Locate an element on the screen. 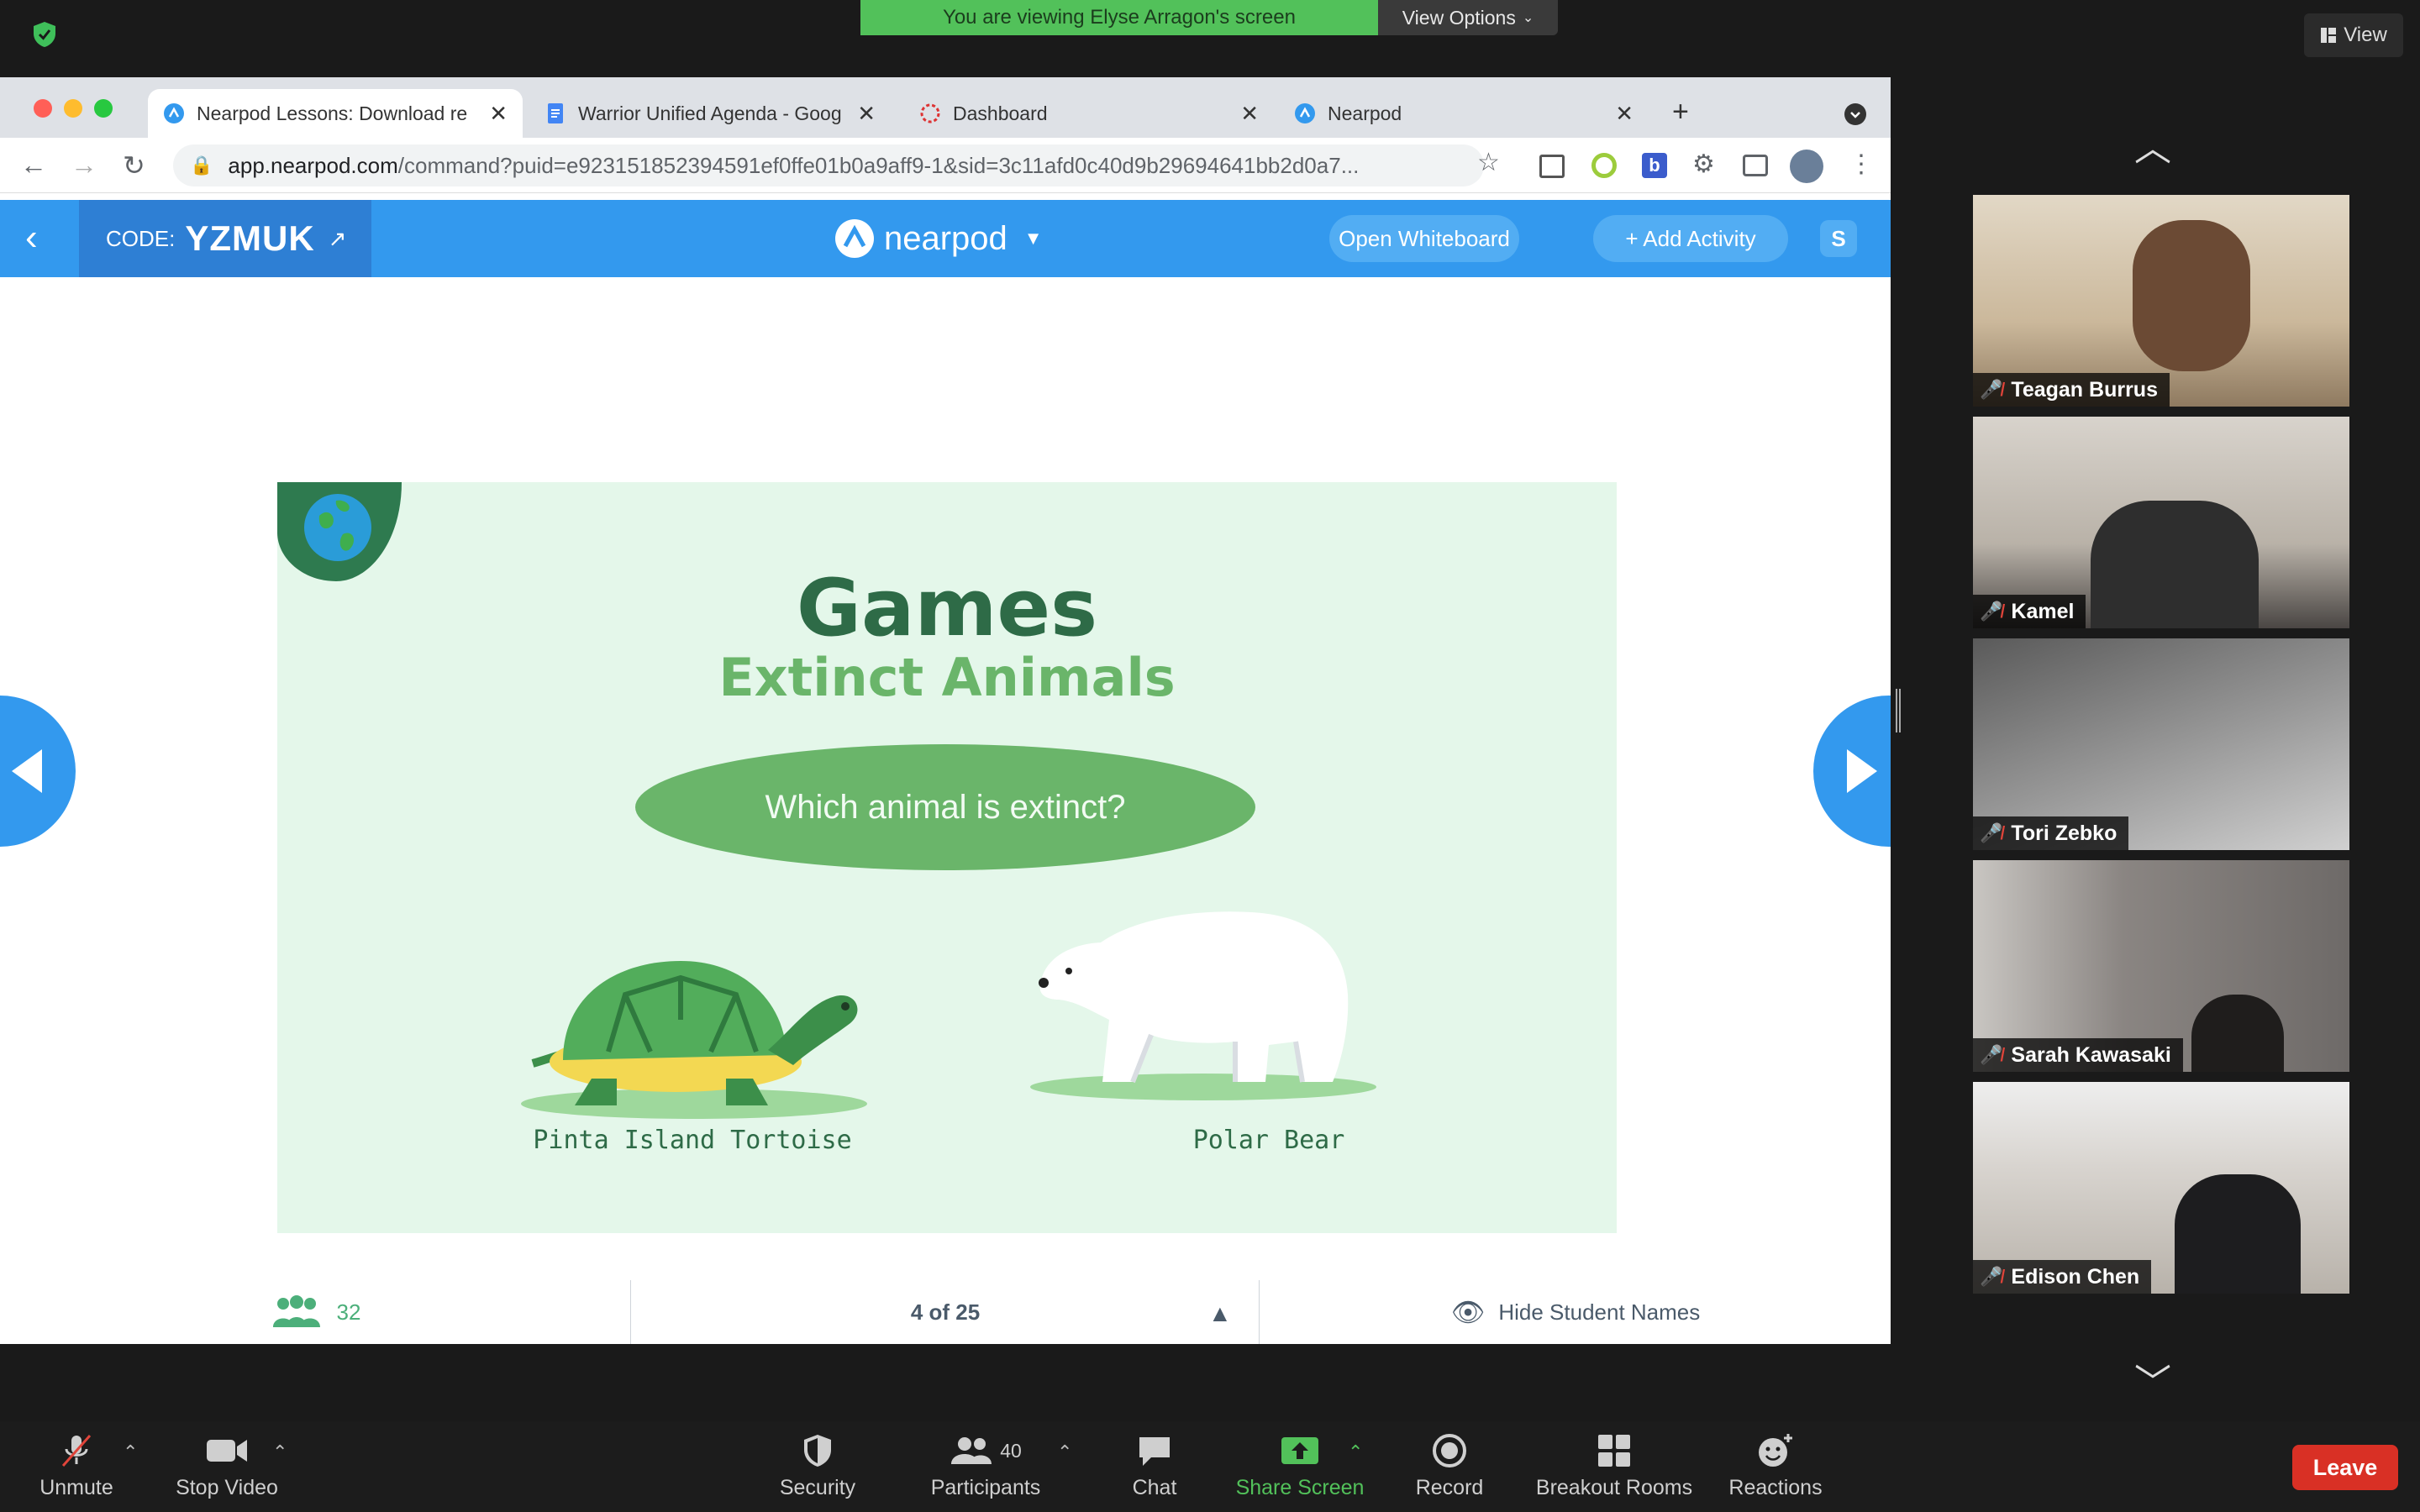 This screenshot has height=1512, width=2420. window-maximize-button is located at coordinates (103, 108).